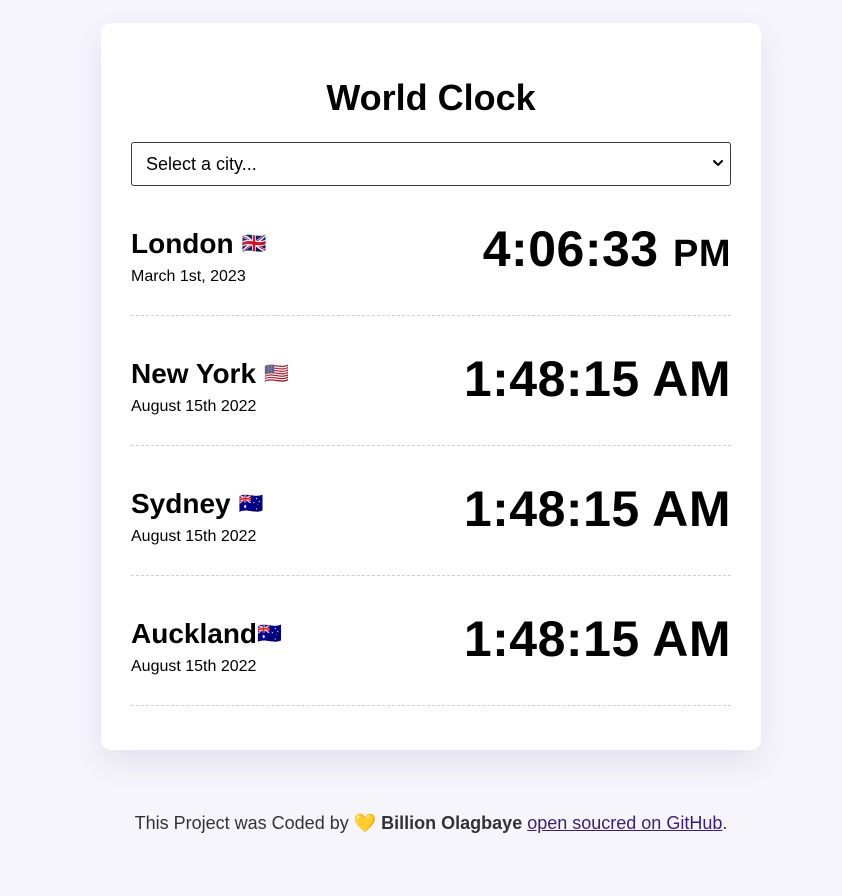  I want to click on city-name: Sydney, so click(181, 503).